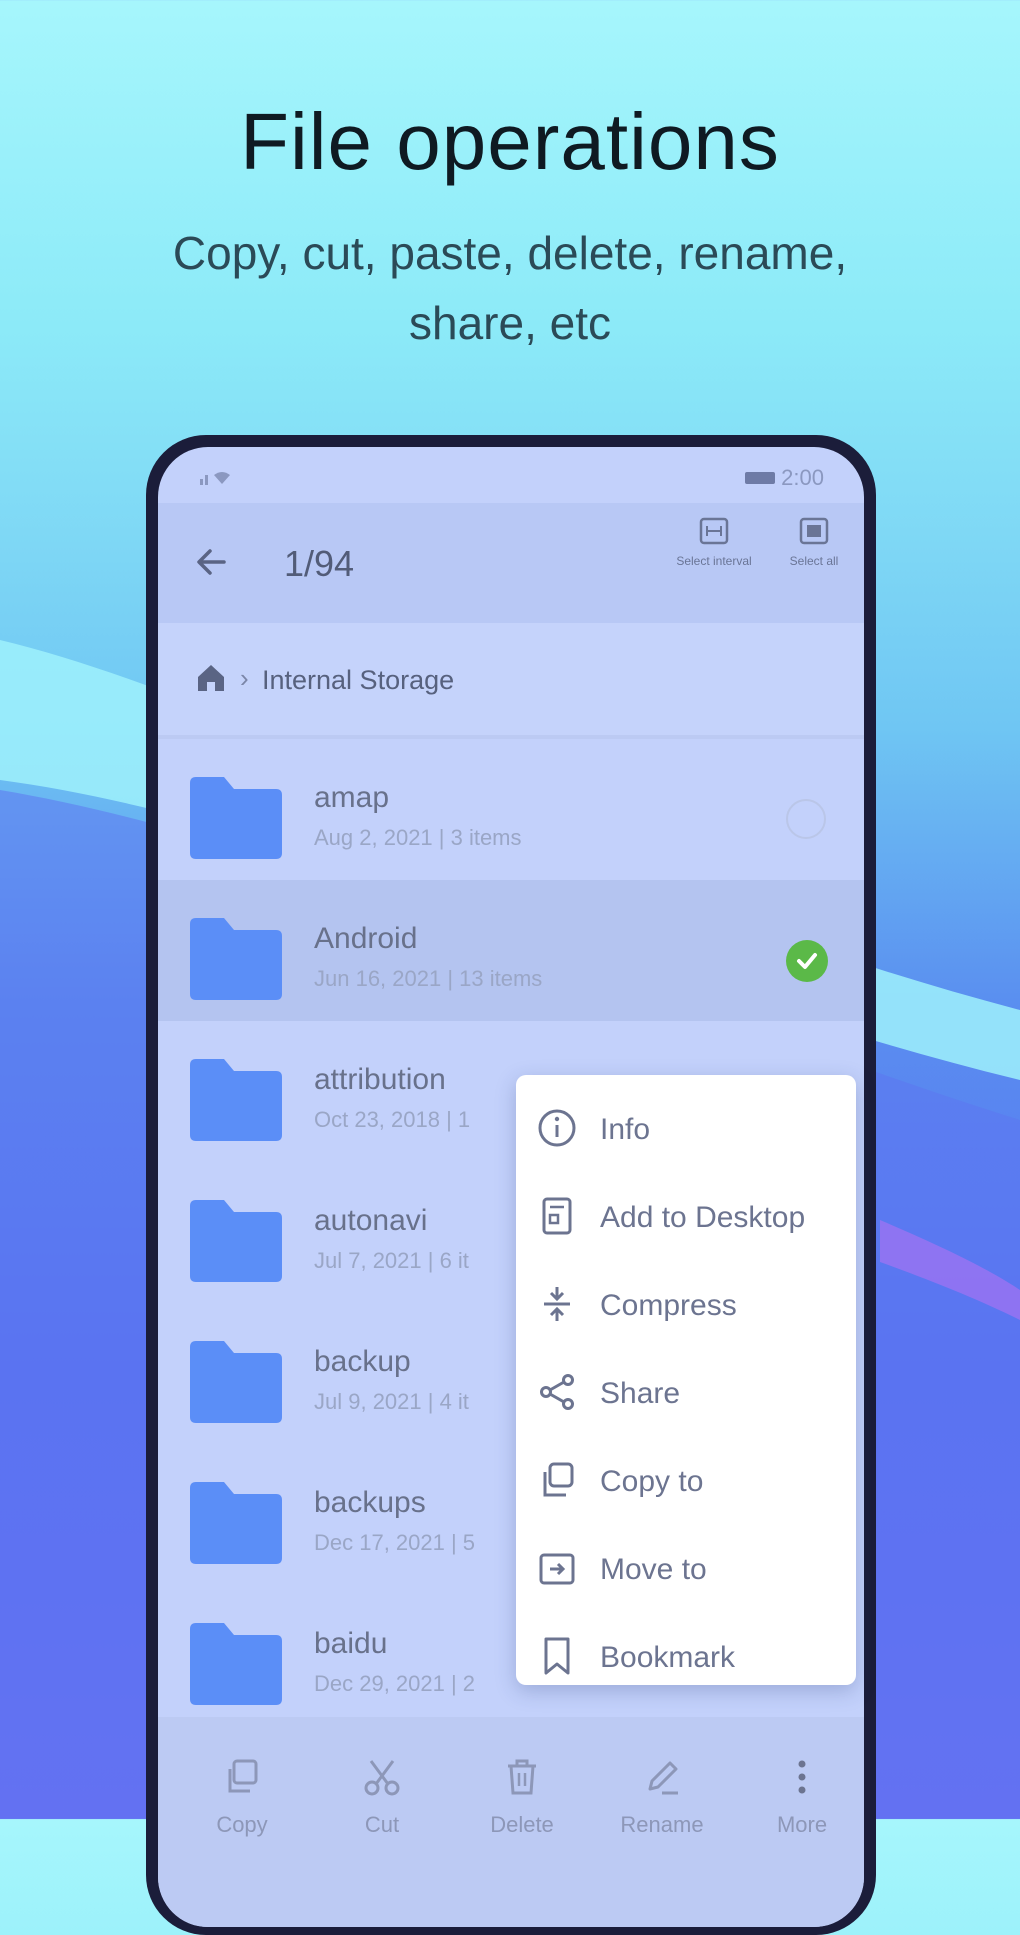  I want to click on headline: File operations, so click(510, 141).